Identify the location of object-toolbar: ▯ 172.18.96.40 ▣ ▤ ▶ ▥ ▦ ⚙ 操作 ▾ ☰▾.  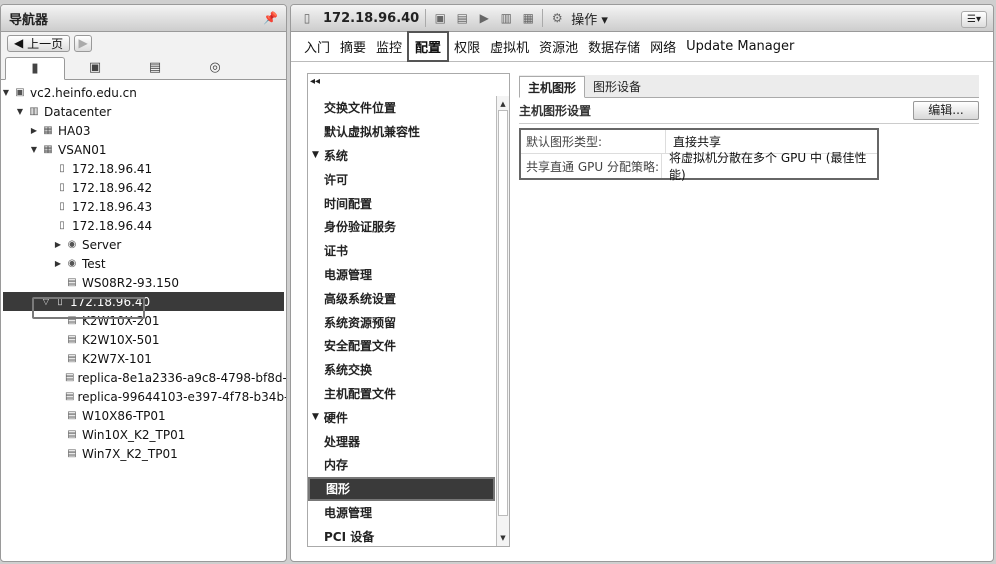
(642, 18).